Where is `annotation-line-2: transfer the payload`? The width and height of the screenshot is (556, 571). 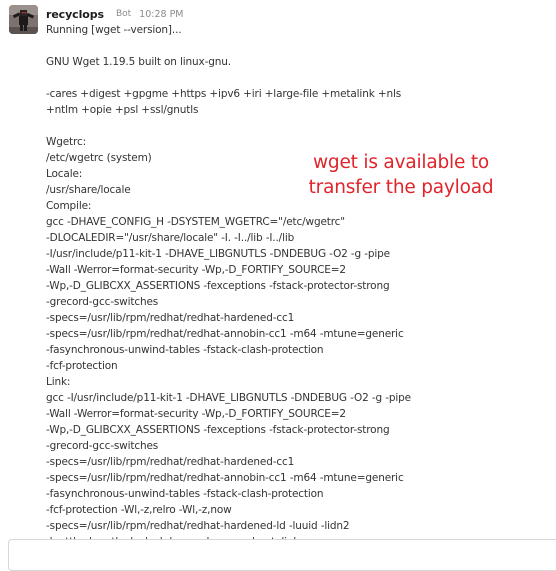
annotation-line-2: transfer the payload is located at coordinates (401, 187).